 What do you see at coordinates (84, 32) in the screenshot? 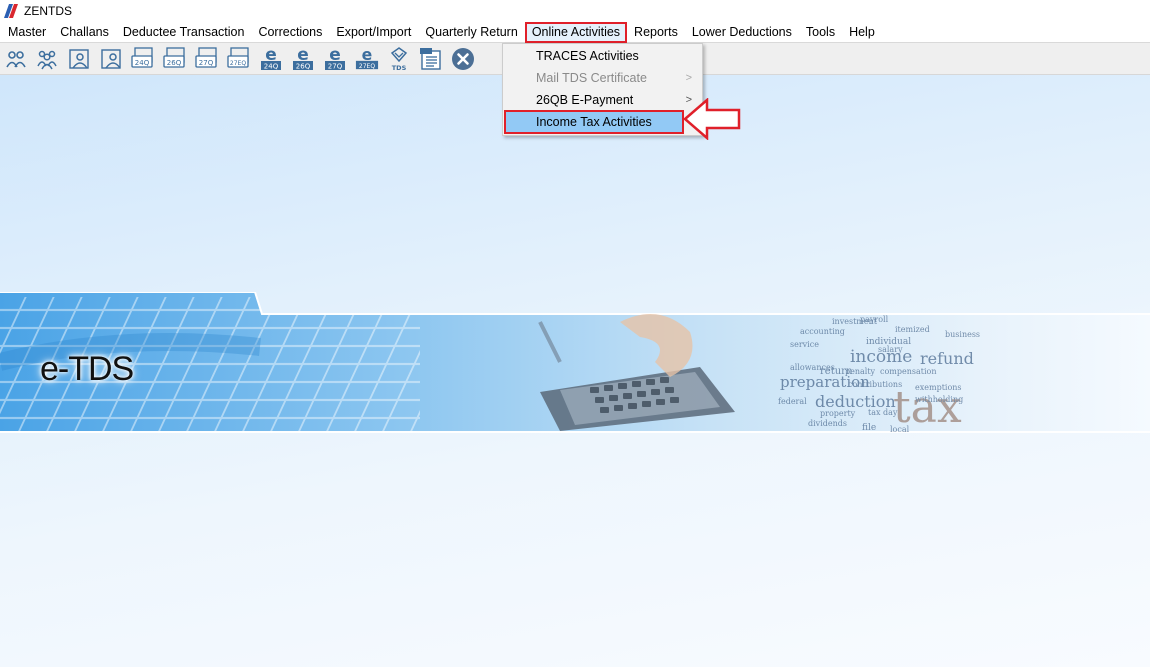
I see `menu-challans: Challans` at bounding box center [84, 32].